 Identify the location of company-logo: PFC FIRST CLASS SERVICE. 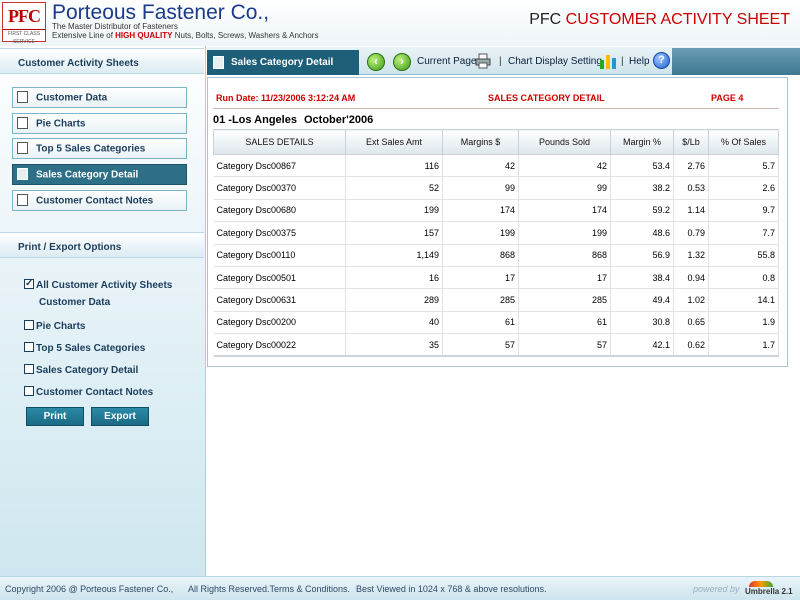
(24, 23).